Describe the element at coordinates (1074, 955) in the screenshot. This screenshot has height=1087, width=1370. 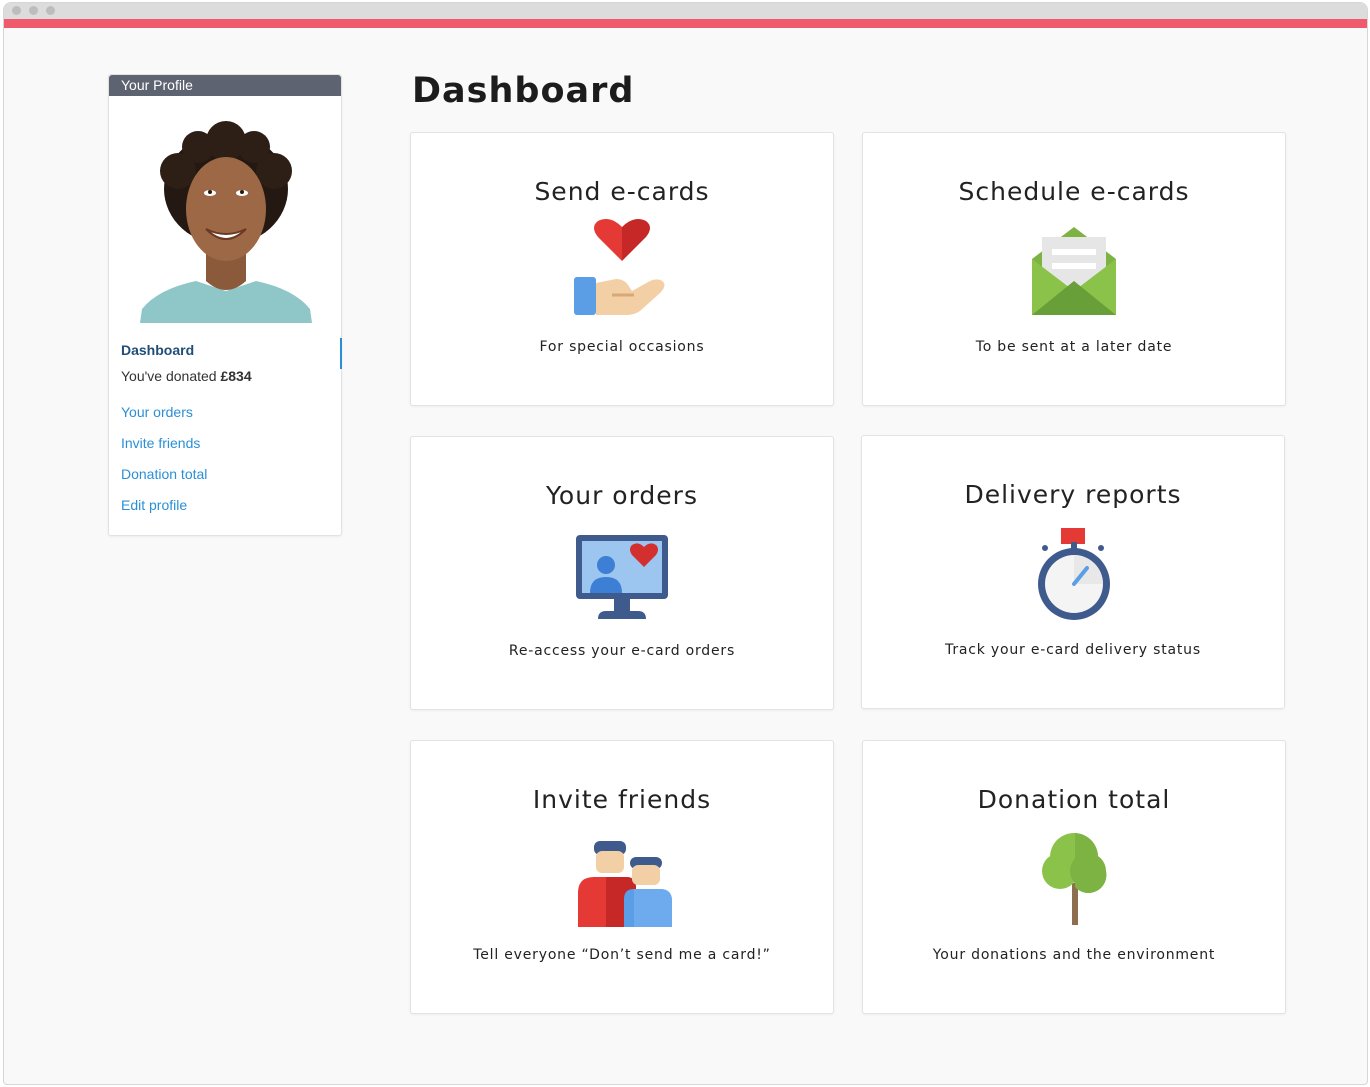
I see `card-subtitle: Your donations and the environment` at that location.